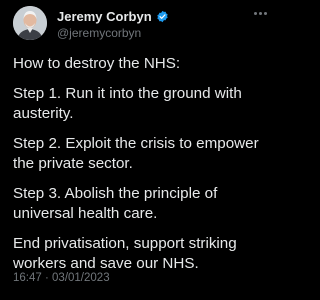 The image size is (320, 300). What do you see at coordinates (99, 33) in the screenshot?
I see `author-handle: @jeremycorbyn` at bounding box center [99, 33].